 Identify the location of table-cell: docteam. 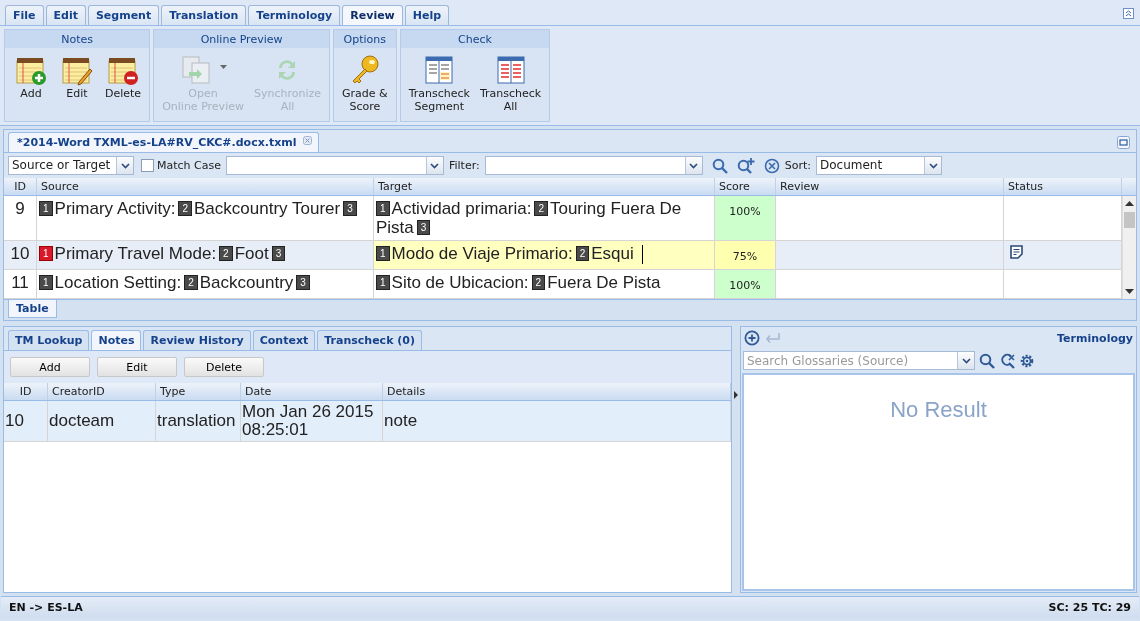
(102, 421).